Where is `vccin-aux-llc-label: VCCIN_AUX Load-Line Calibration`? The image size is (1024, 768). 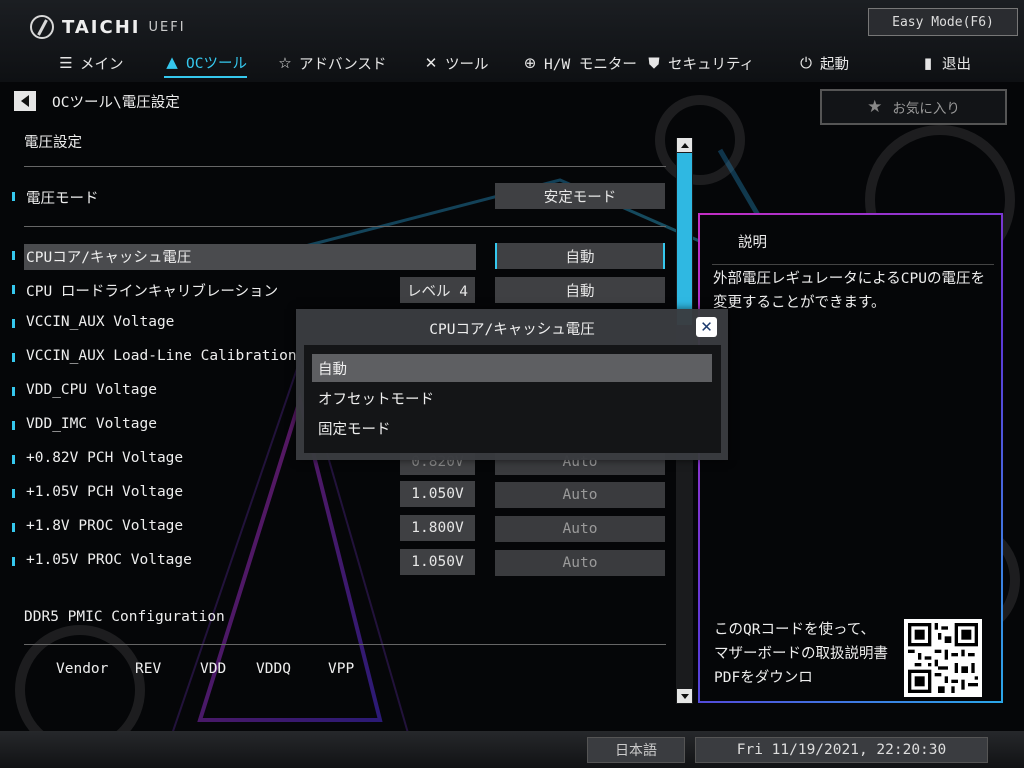 vccin-aux-llc-label: VCCIN_AUX Load-Line Calibration is located at coordinates (161, 356).